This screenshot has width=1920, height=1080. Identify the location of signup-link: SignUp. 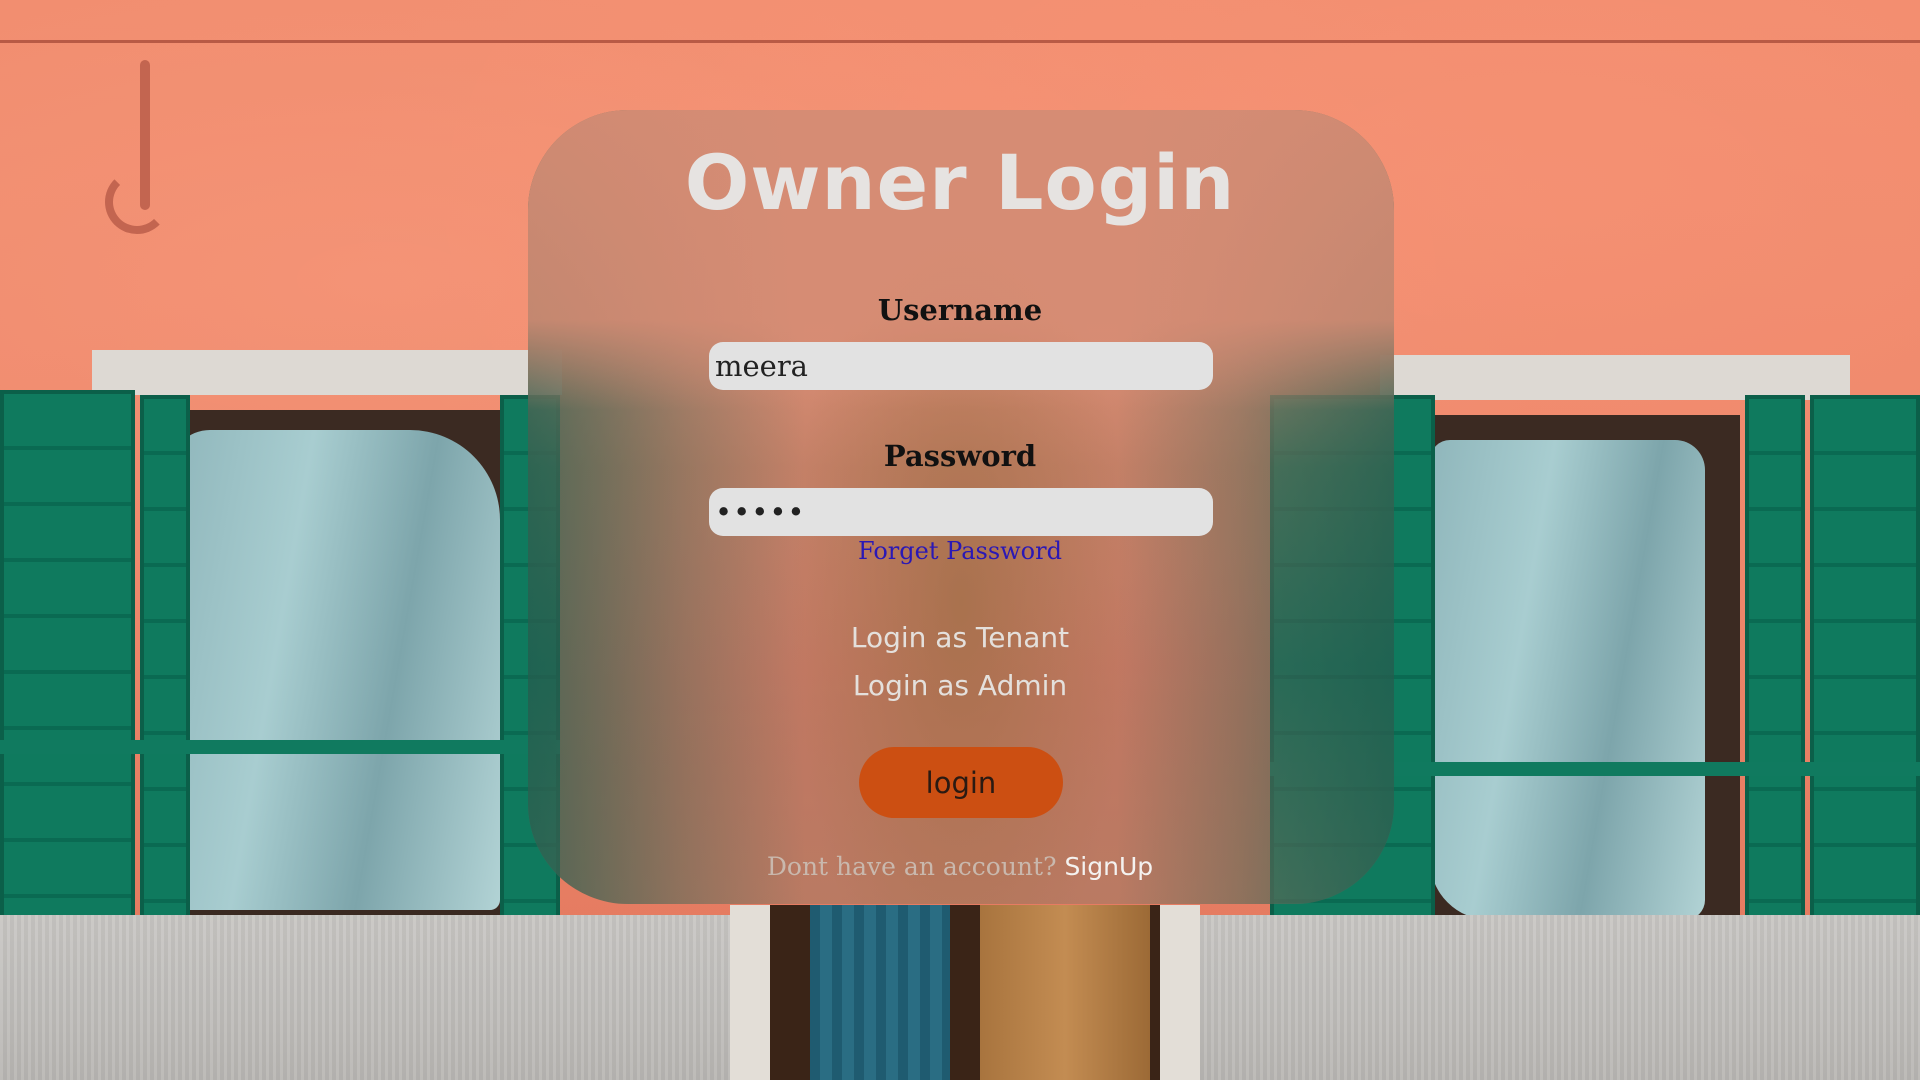
(1108, 866).